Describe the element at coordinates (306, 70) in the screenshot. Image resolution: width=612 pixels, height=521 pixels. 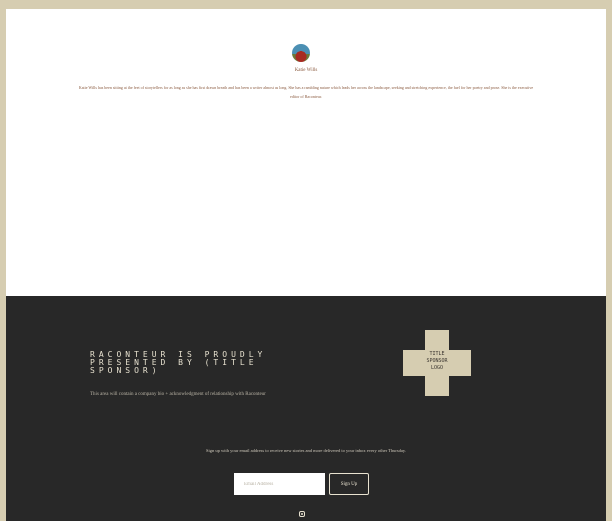
I see `author-name: Katie Wills` at that location.